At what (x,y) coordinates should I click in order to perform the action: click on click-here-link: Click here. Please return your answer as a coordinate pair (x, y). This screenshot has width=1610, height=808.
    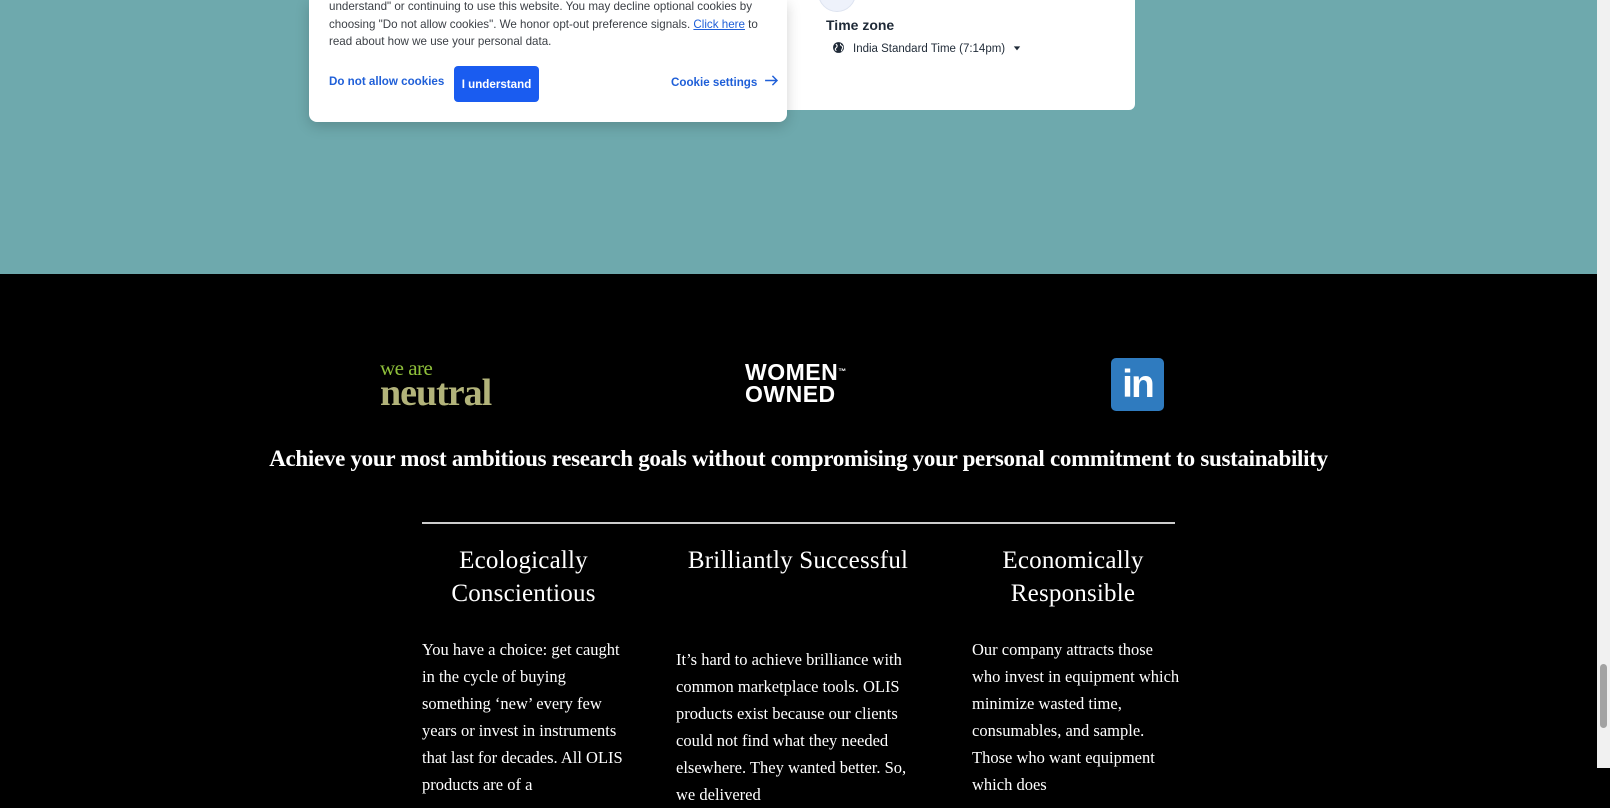
    Looking at the image, I should click on (719, 24).